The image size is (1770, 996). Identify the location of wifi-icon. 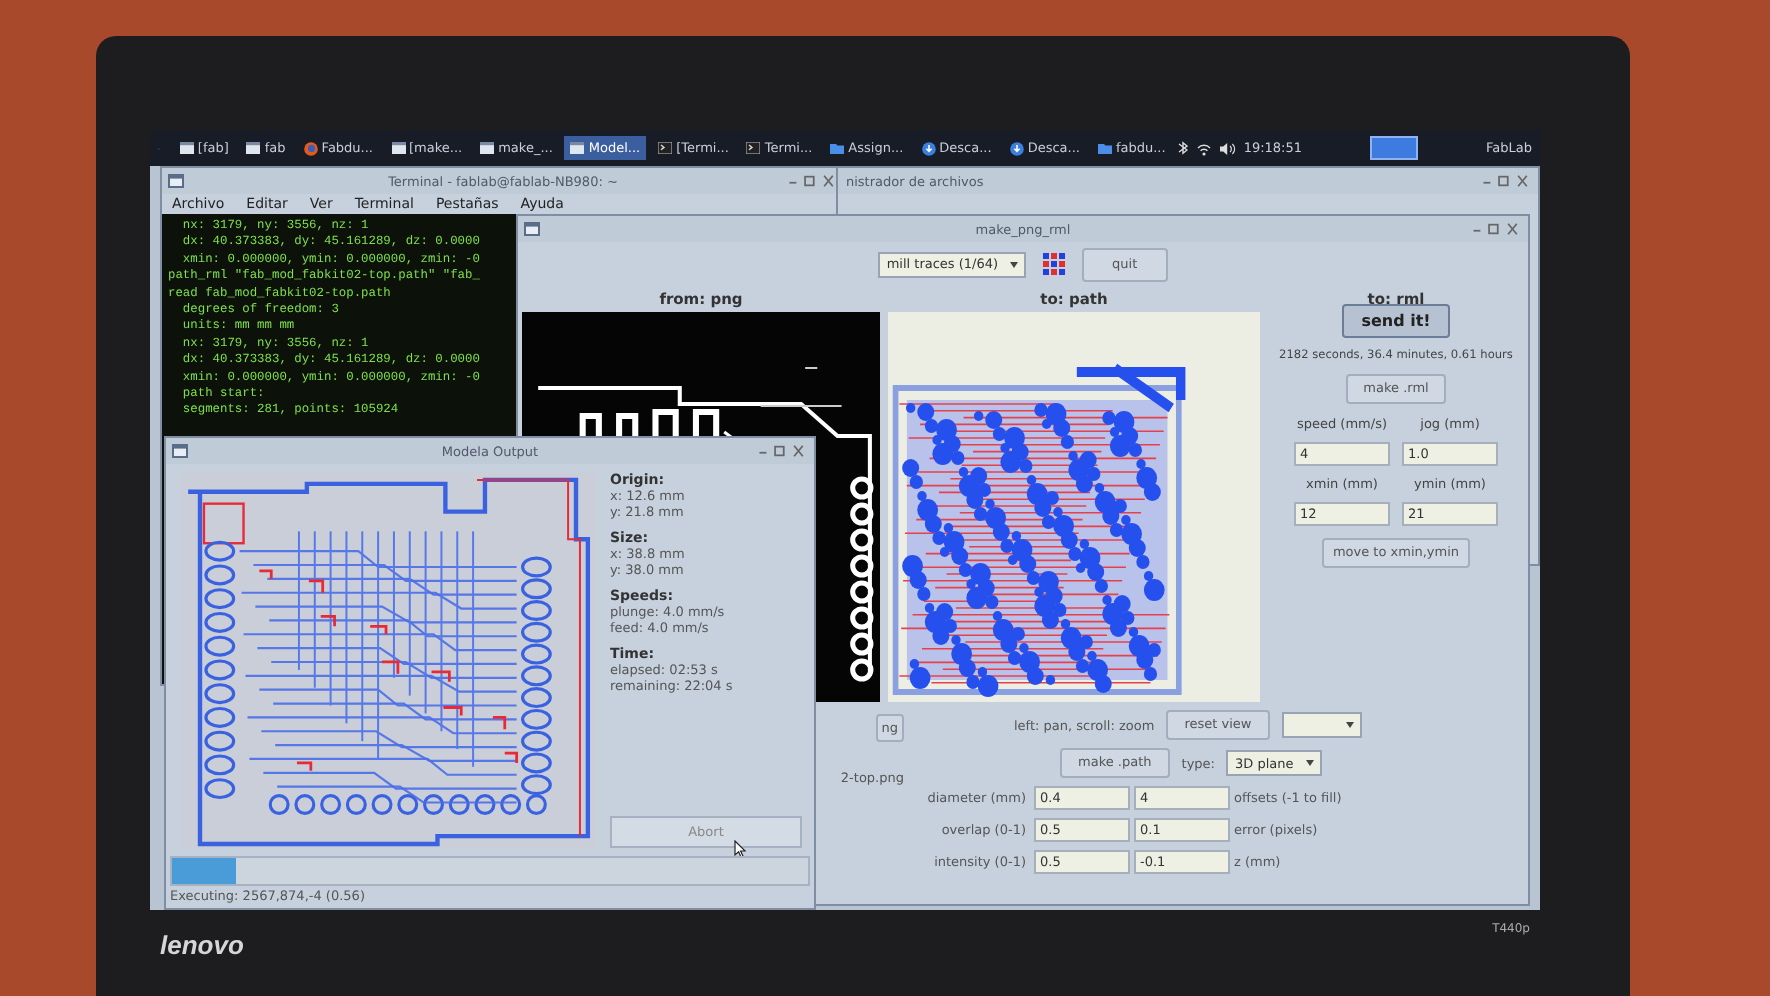
(1203, 148).